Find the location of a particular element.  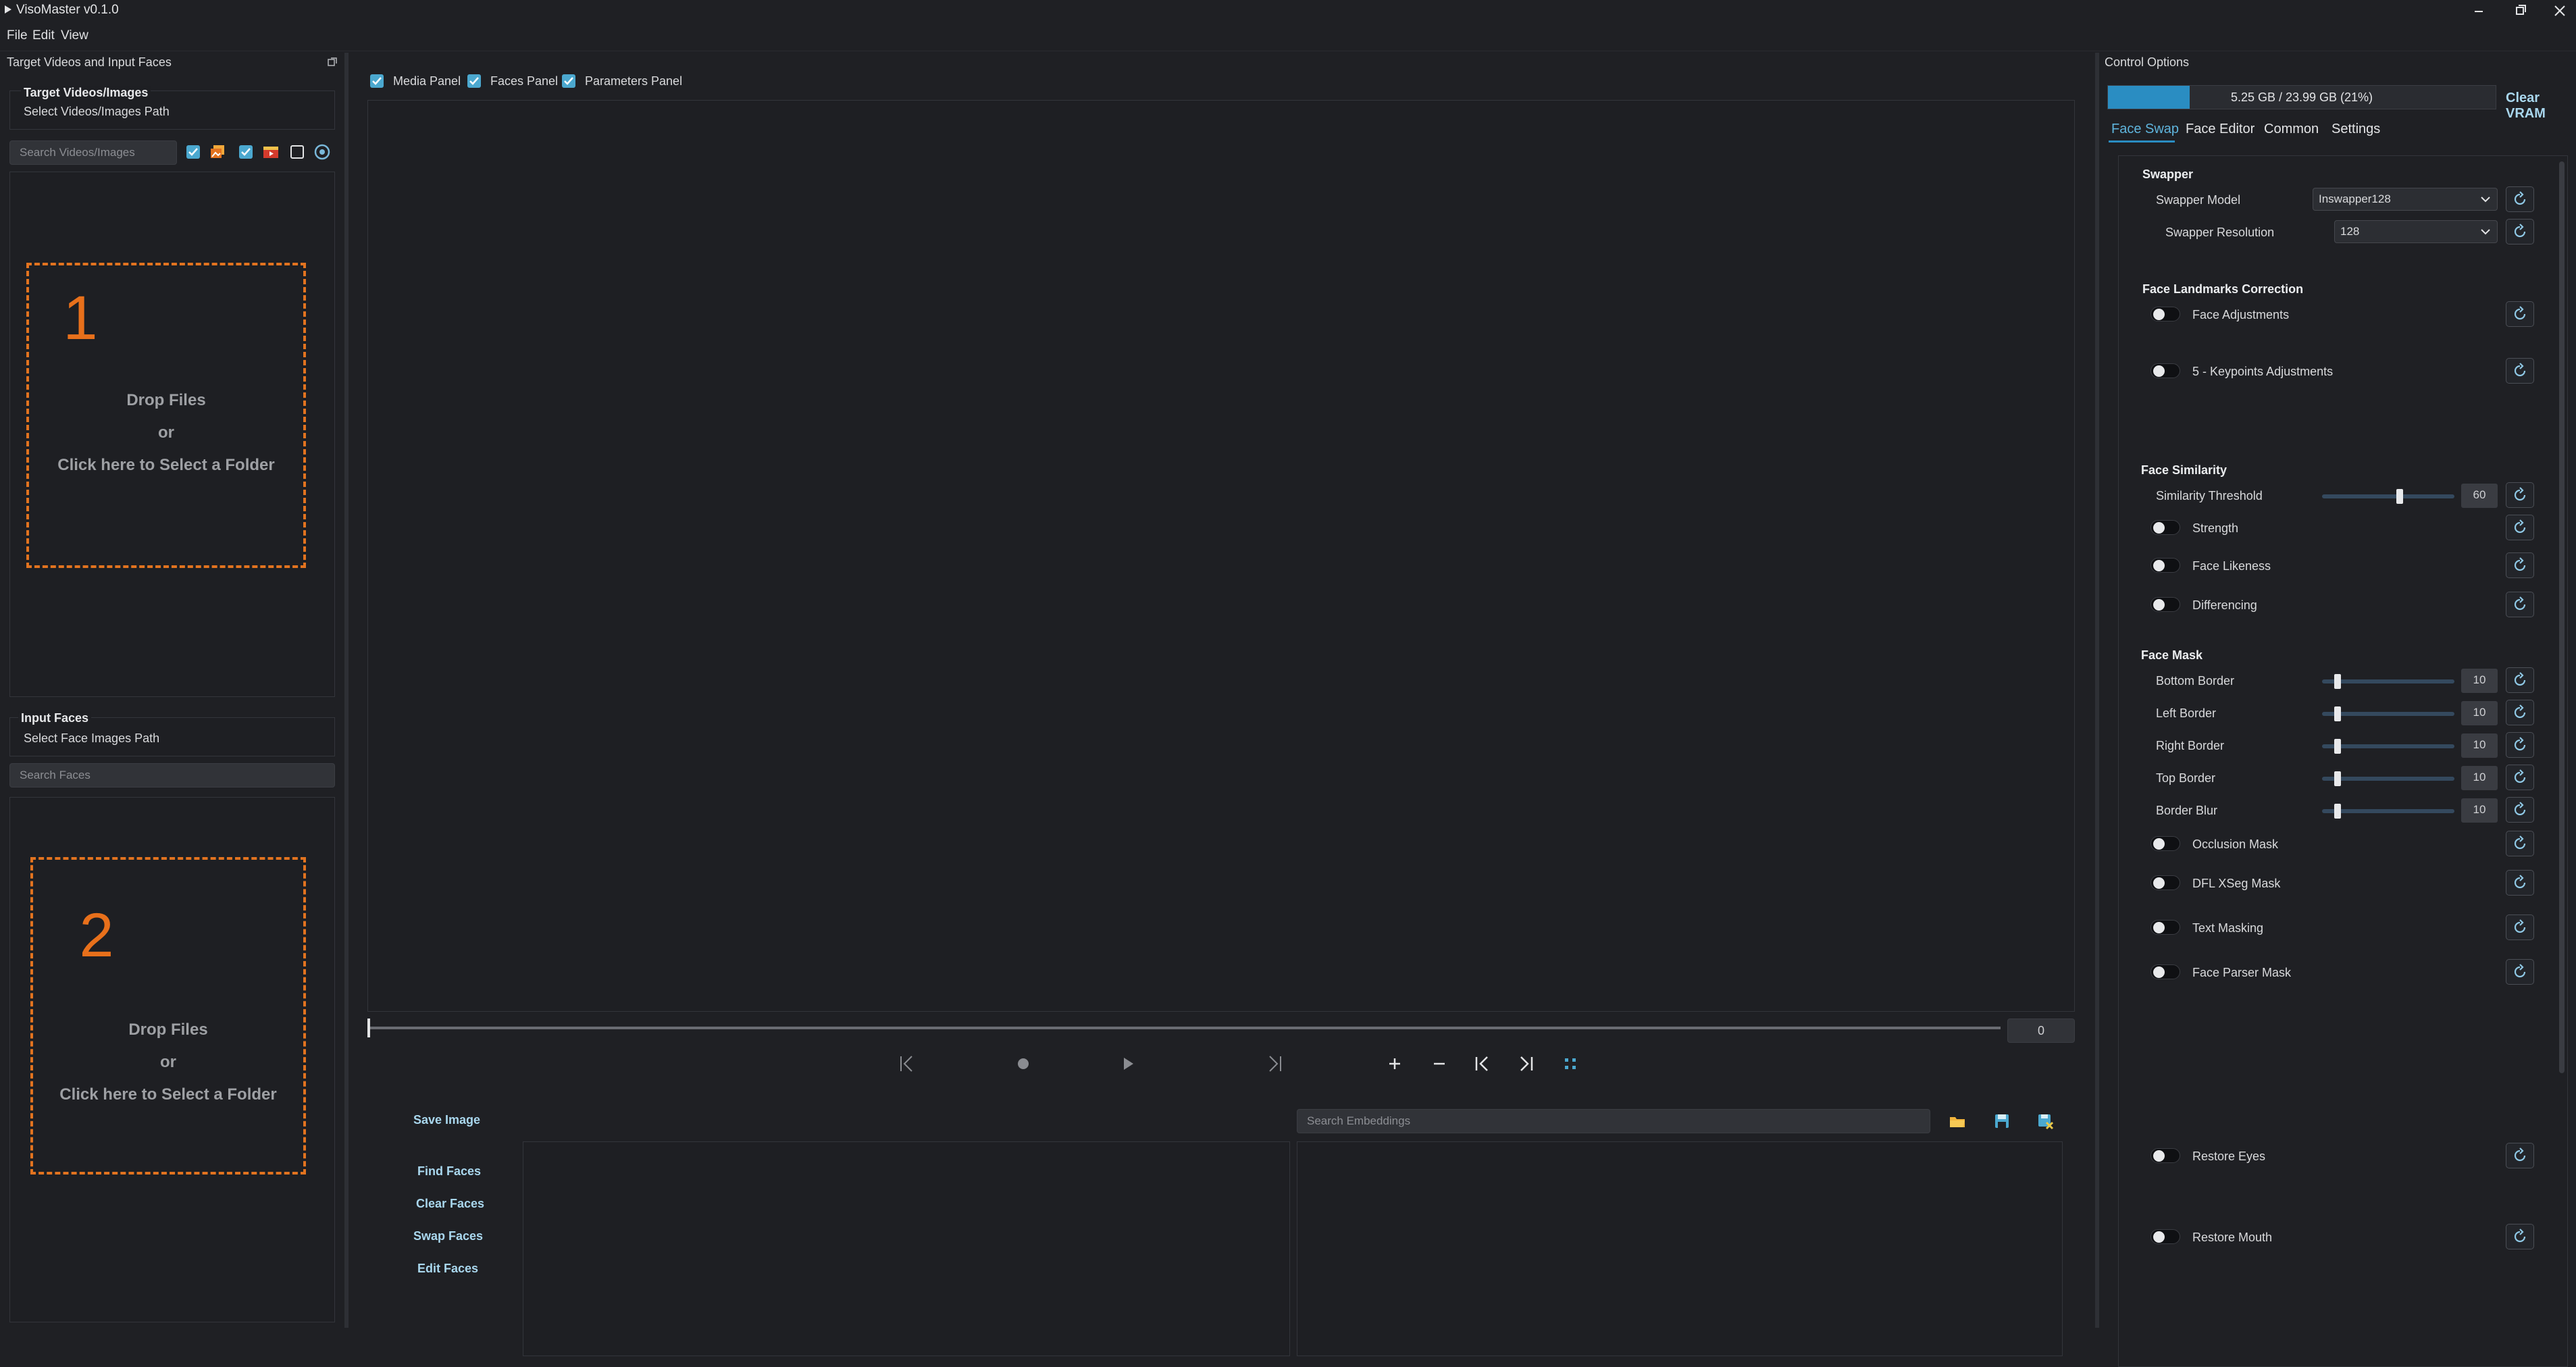

keypoints-adjustments-reset-button is located at coordinates (2520, 371).